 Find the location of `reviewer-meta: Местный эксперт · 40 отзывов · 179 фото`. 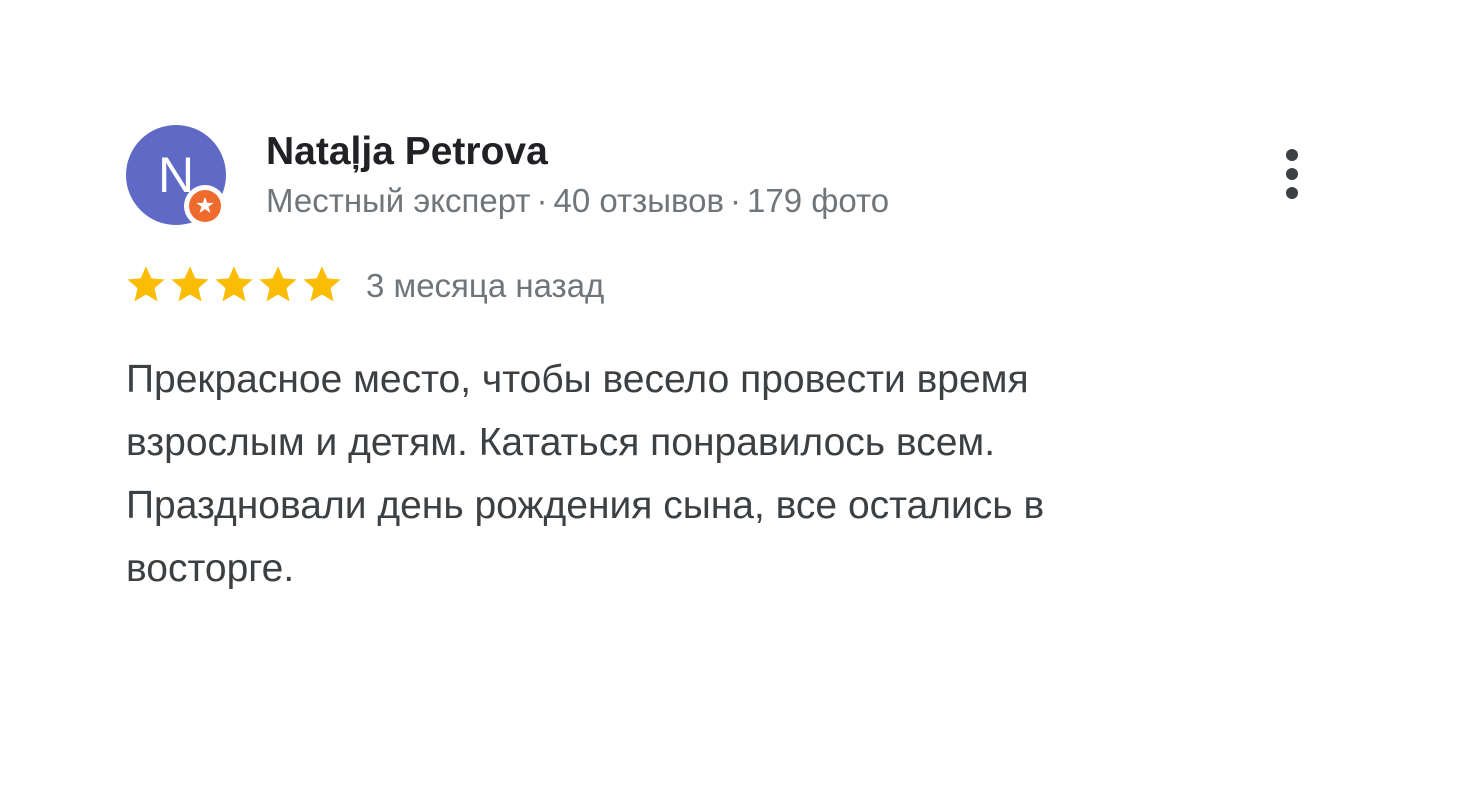

reviewer-meta: Местный эксперт · 40 отзывов · 179 фото is located at coordinates (577, 201).